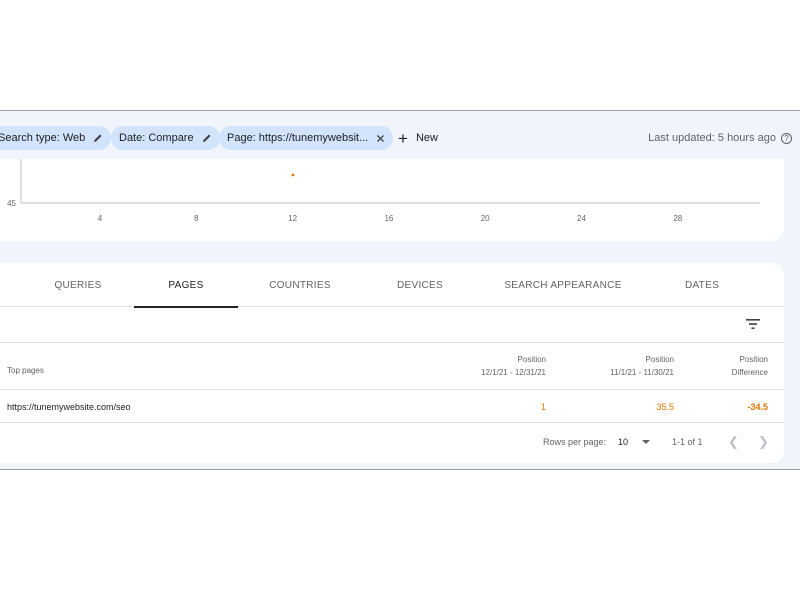 The image size is (800, 600). I want to click on table-toolbar, so click(392, 325).